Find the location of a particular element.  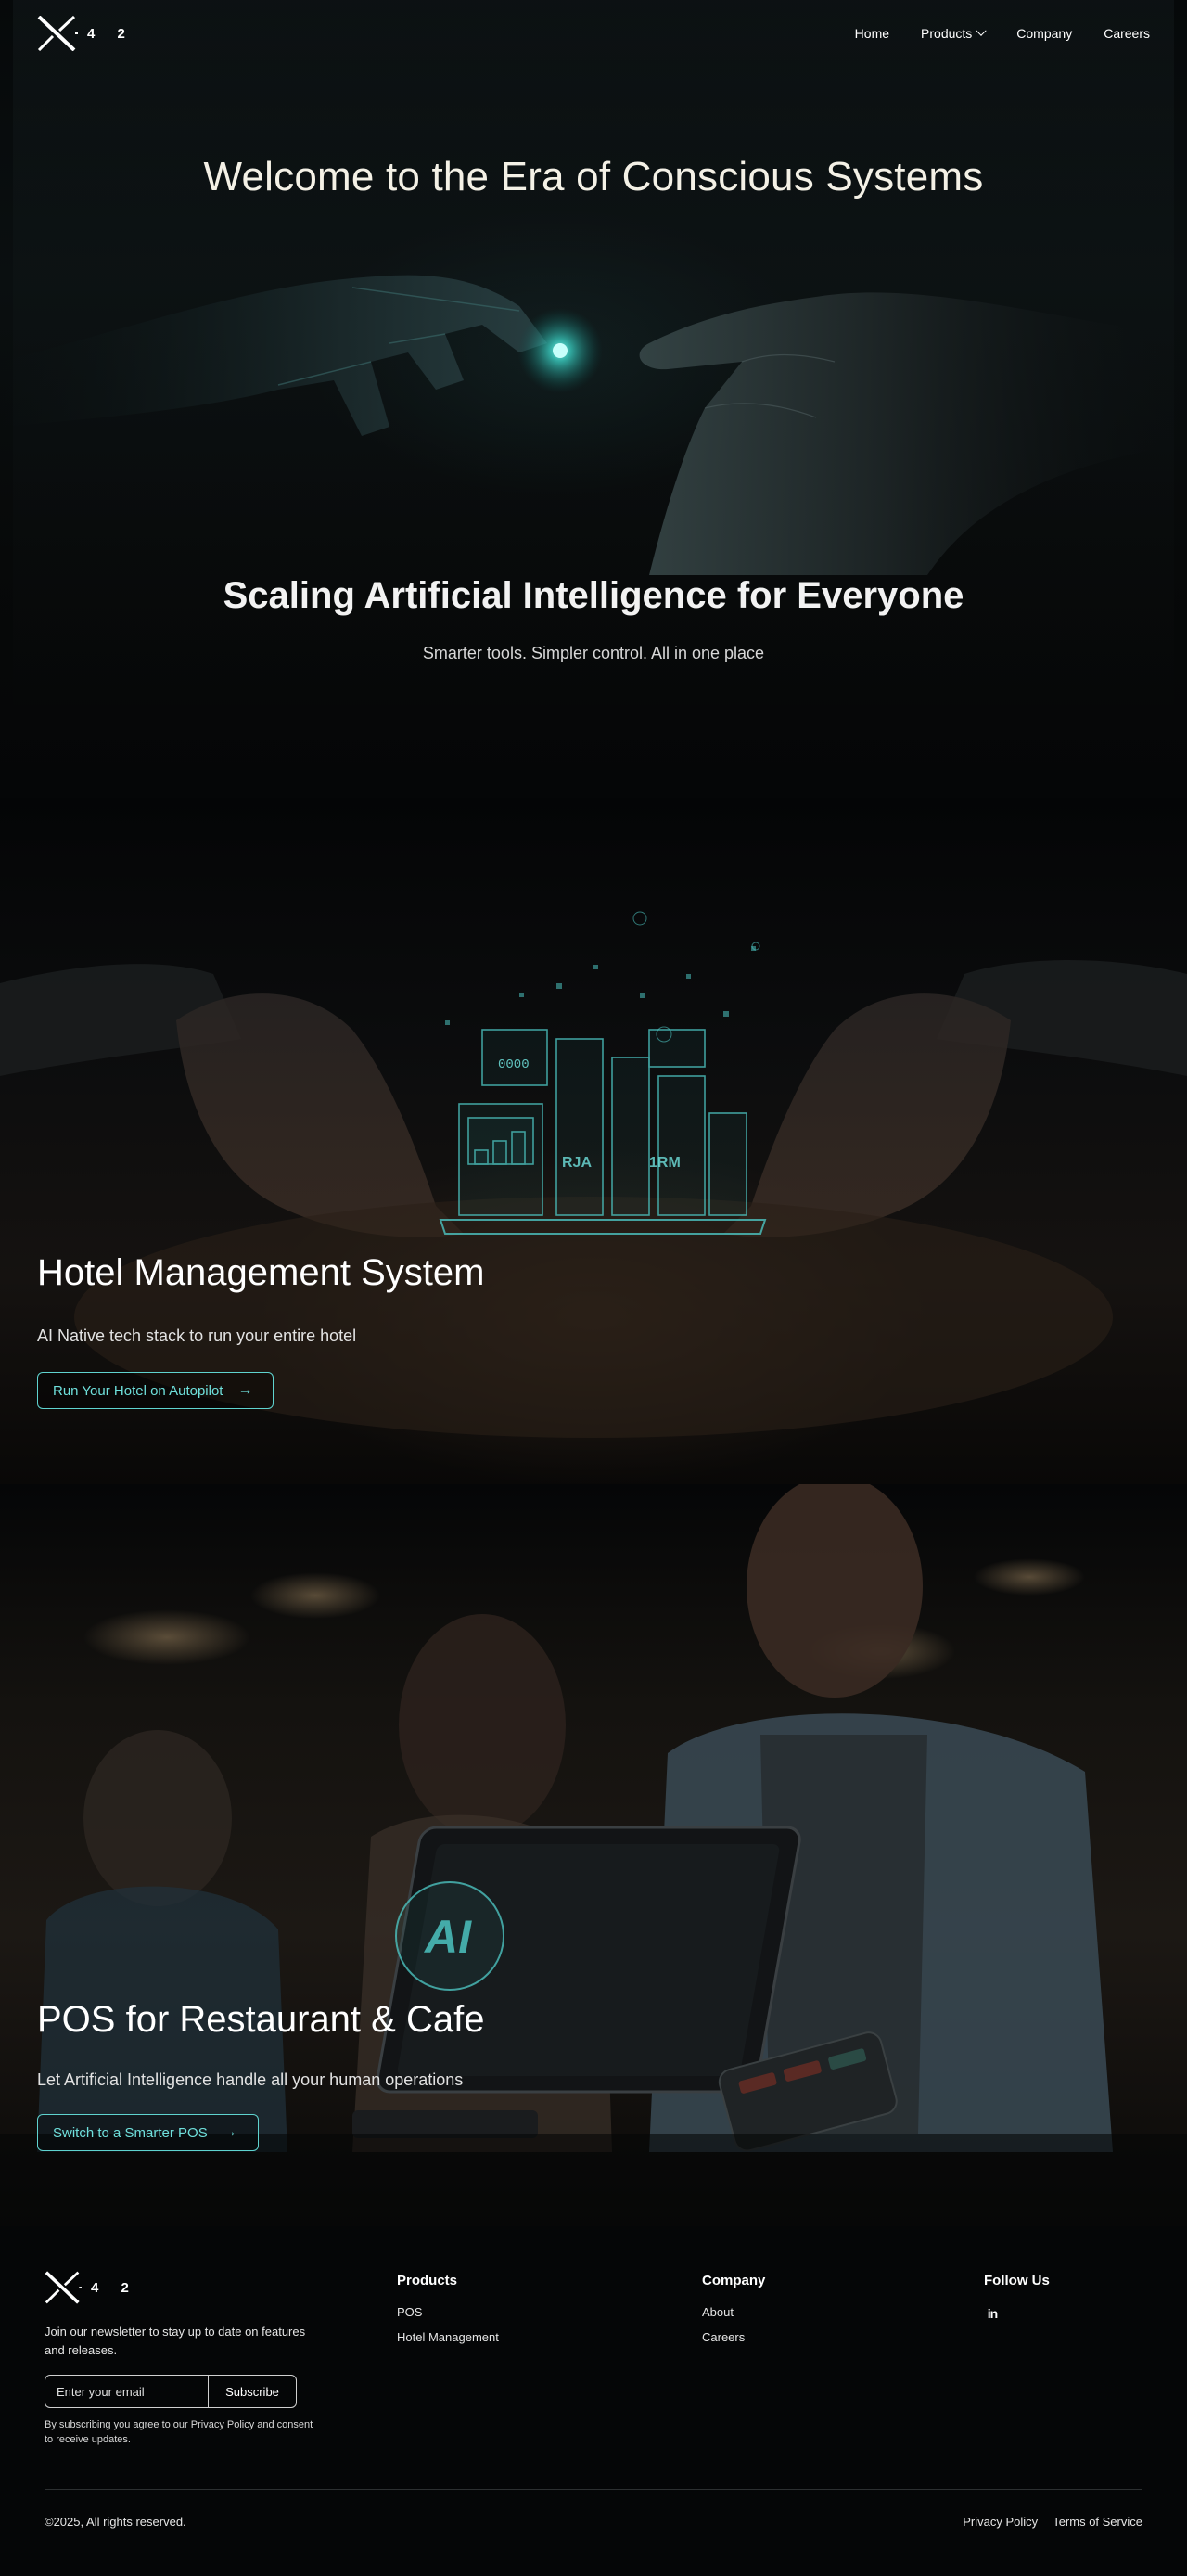

top-navigation: 4 2 Home Products Company Careers is located at coordinates (593, 33).